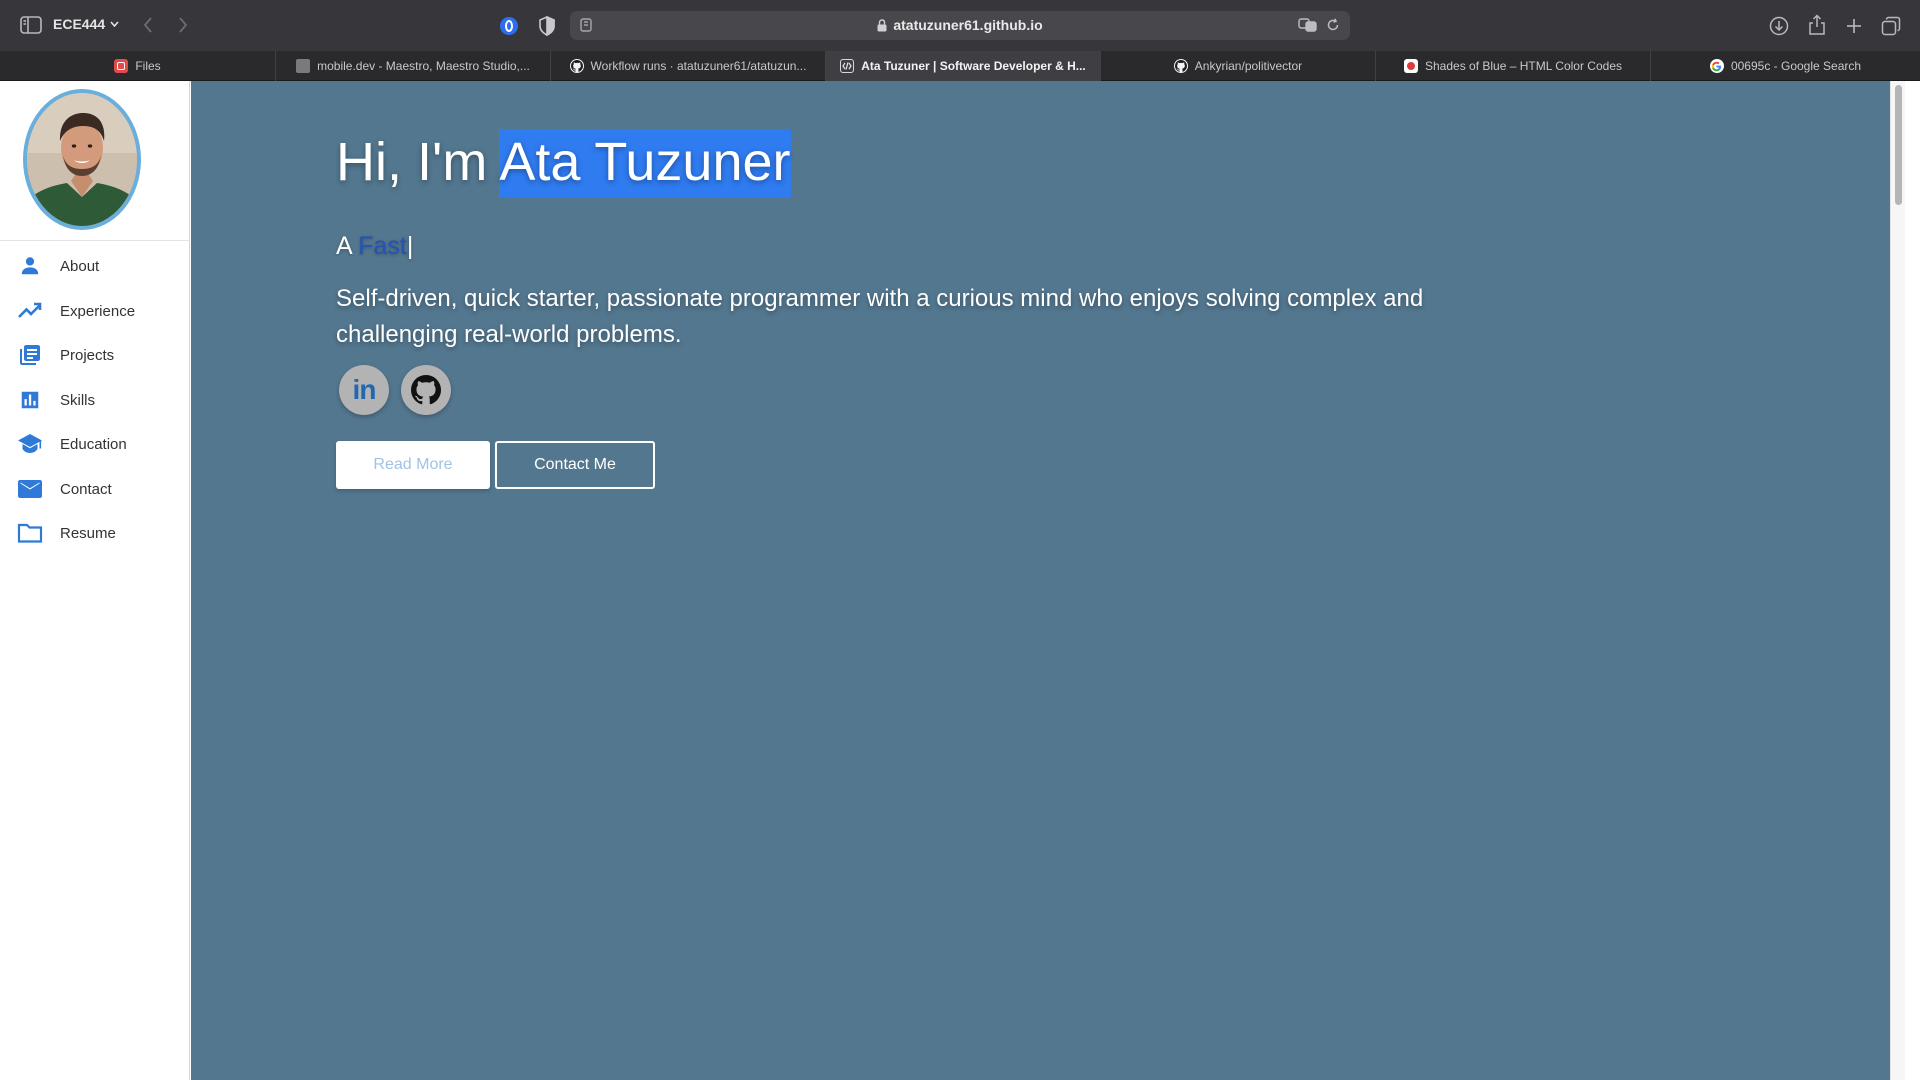 This screenshot has width=1920, height=1080. I want to click on nav-label: Contact, so click(86, 489).